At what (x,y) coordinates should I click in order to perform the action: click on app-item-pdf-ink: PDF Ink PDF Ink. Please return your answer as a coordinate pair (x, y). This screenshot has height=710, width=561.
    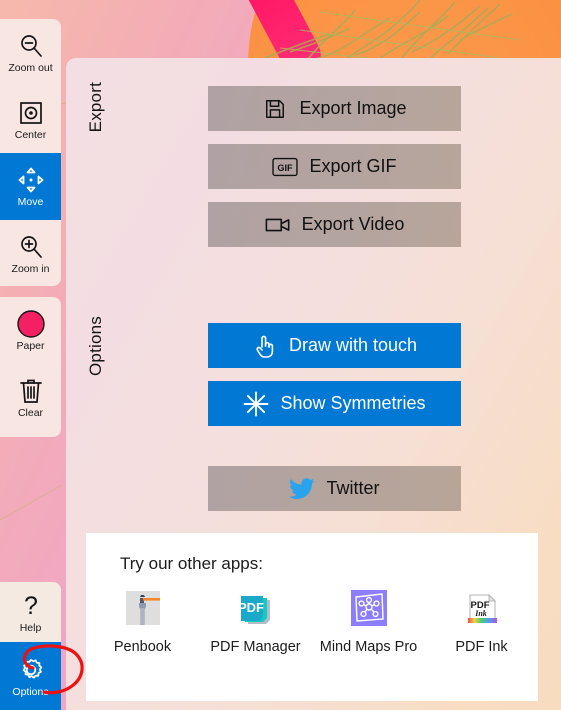
    Looking at the image, I should click on (481, 620).